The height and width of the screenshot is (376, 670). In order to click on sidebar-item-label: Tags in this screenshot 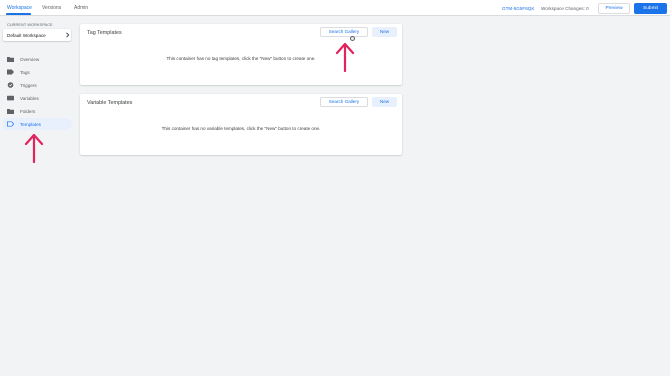, I will do `click(25, 72)`.